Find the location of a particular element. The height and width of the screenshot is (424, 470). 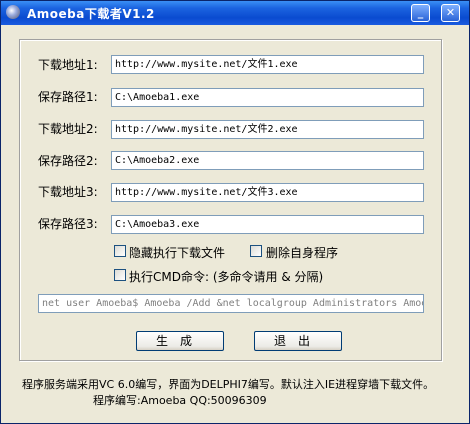

download-url-2-label: 下载地址2: is located at coordinates (68, 129).